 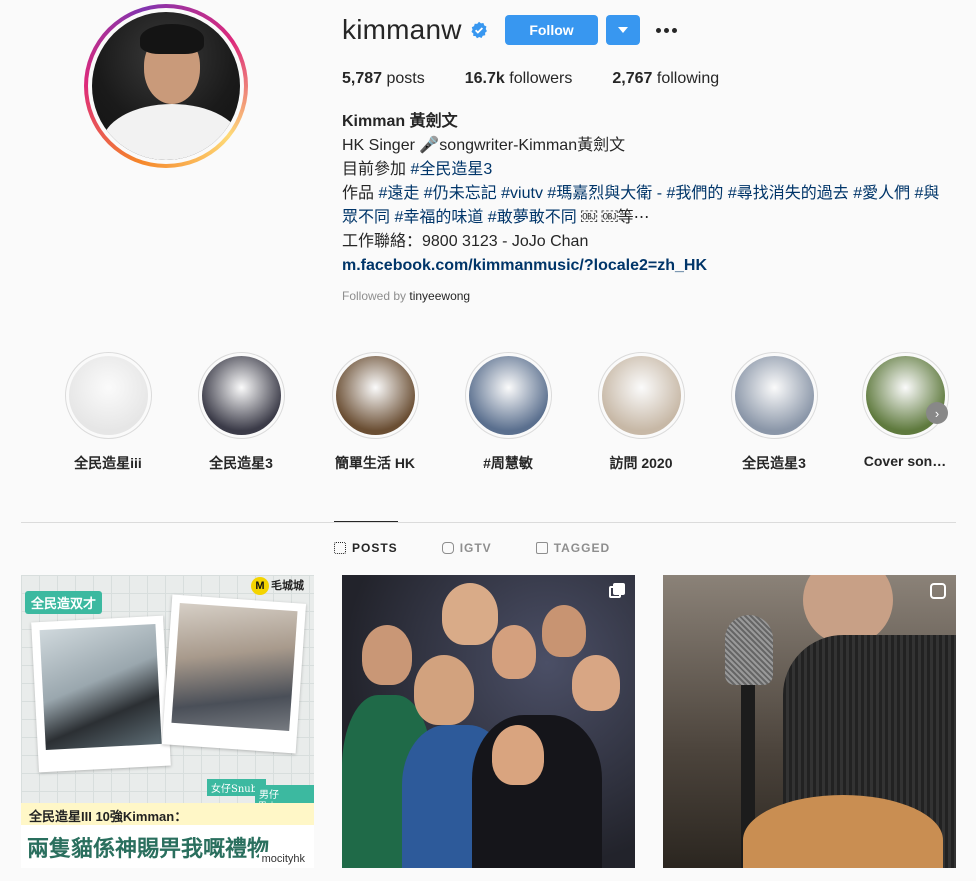 I want to click on following-count-label: following, so click(x=688, y=78).